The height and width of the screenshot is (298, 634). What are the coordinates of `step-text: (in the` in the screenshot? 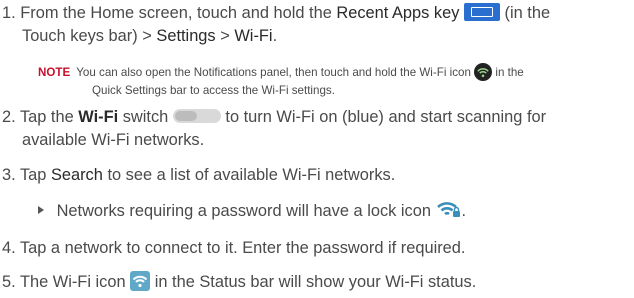 It's located at (527, 13).